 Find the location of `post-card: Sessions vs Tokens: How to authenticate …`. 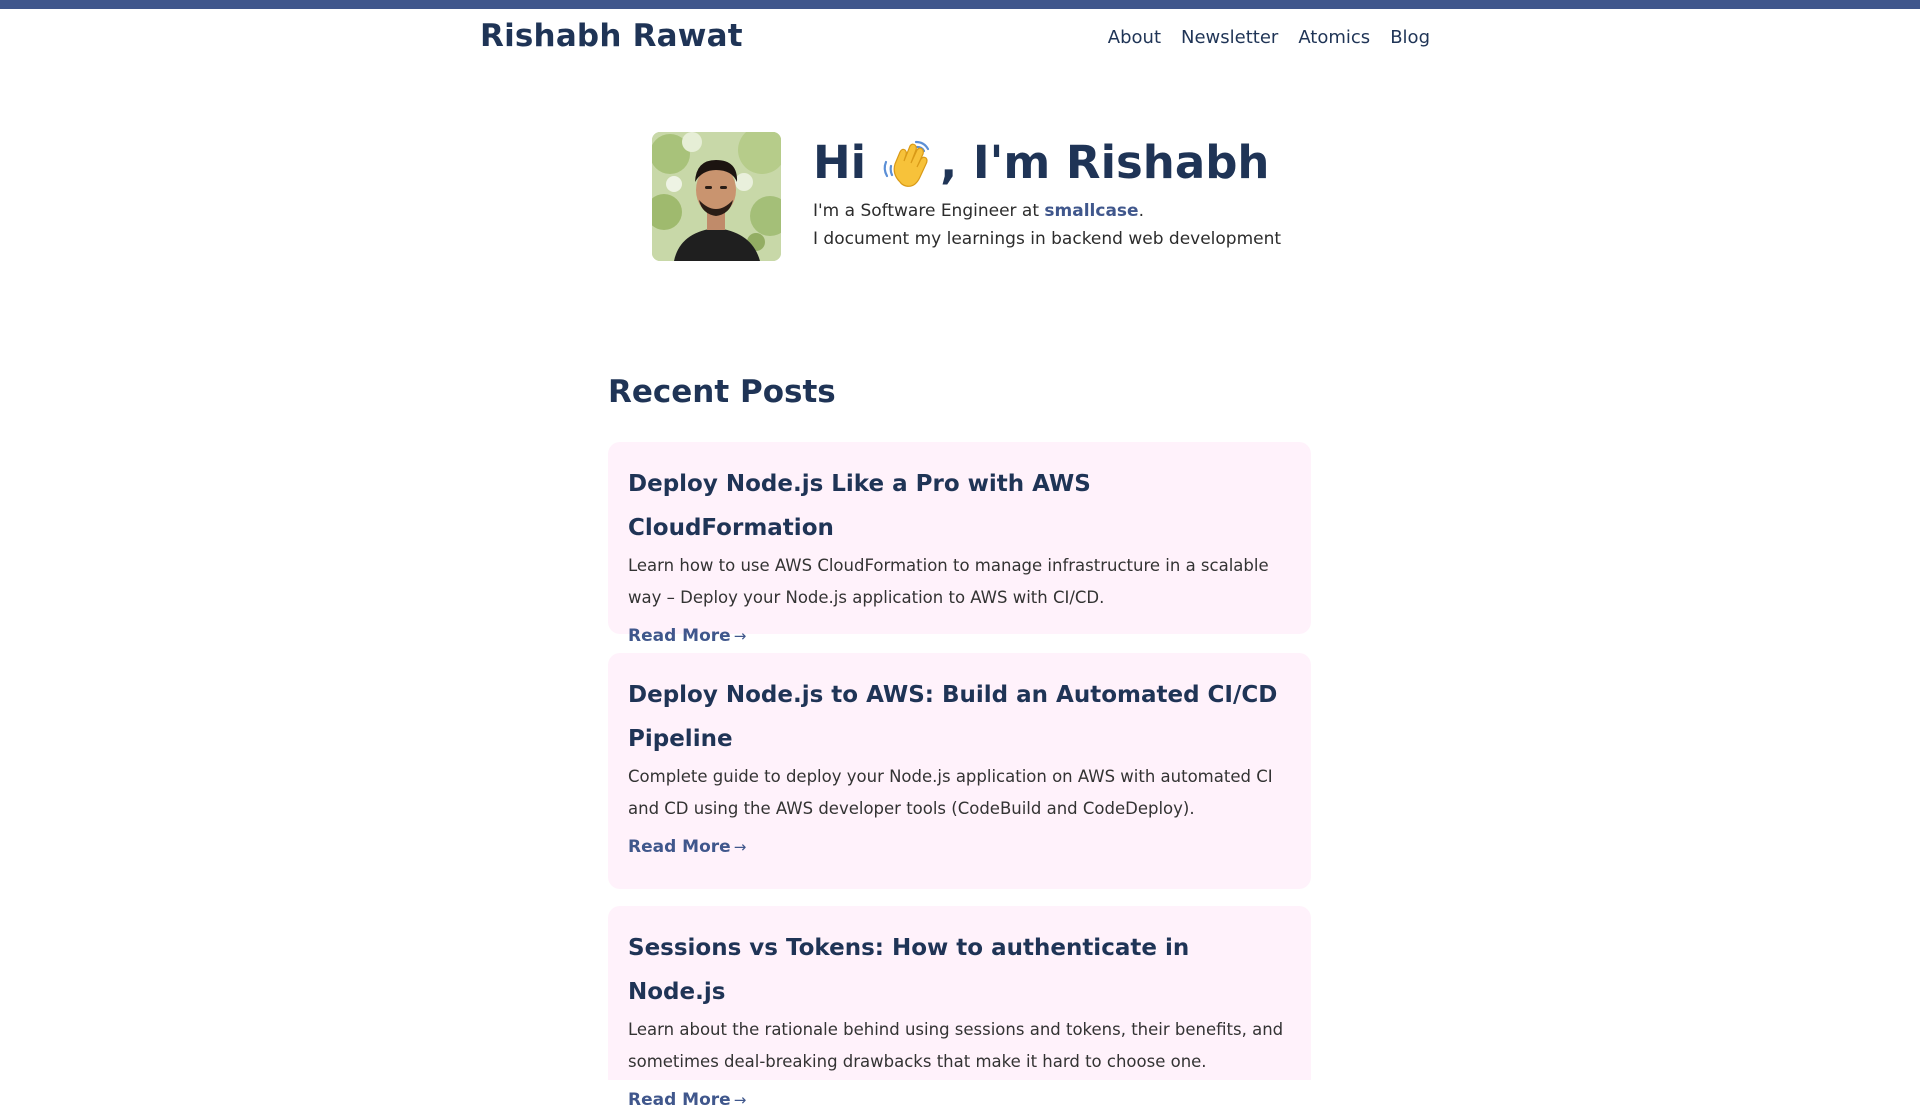

post-card: Sessions vs Tokens: How to authenticate … is located at coordinates (959, 1008).